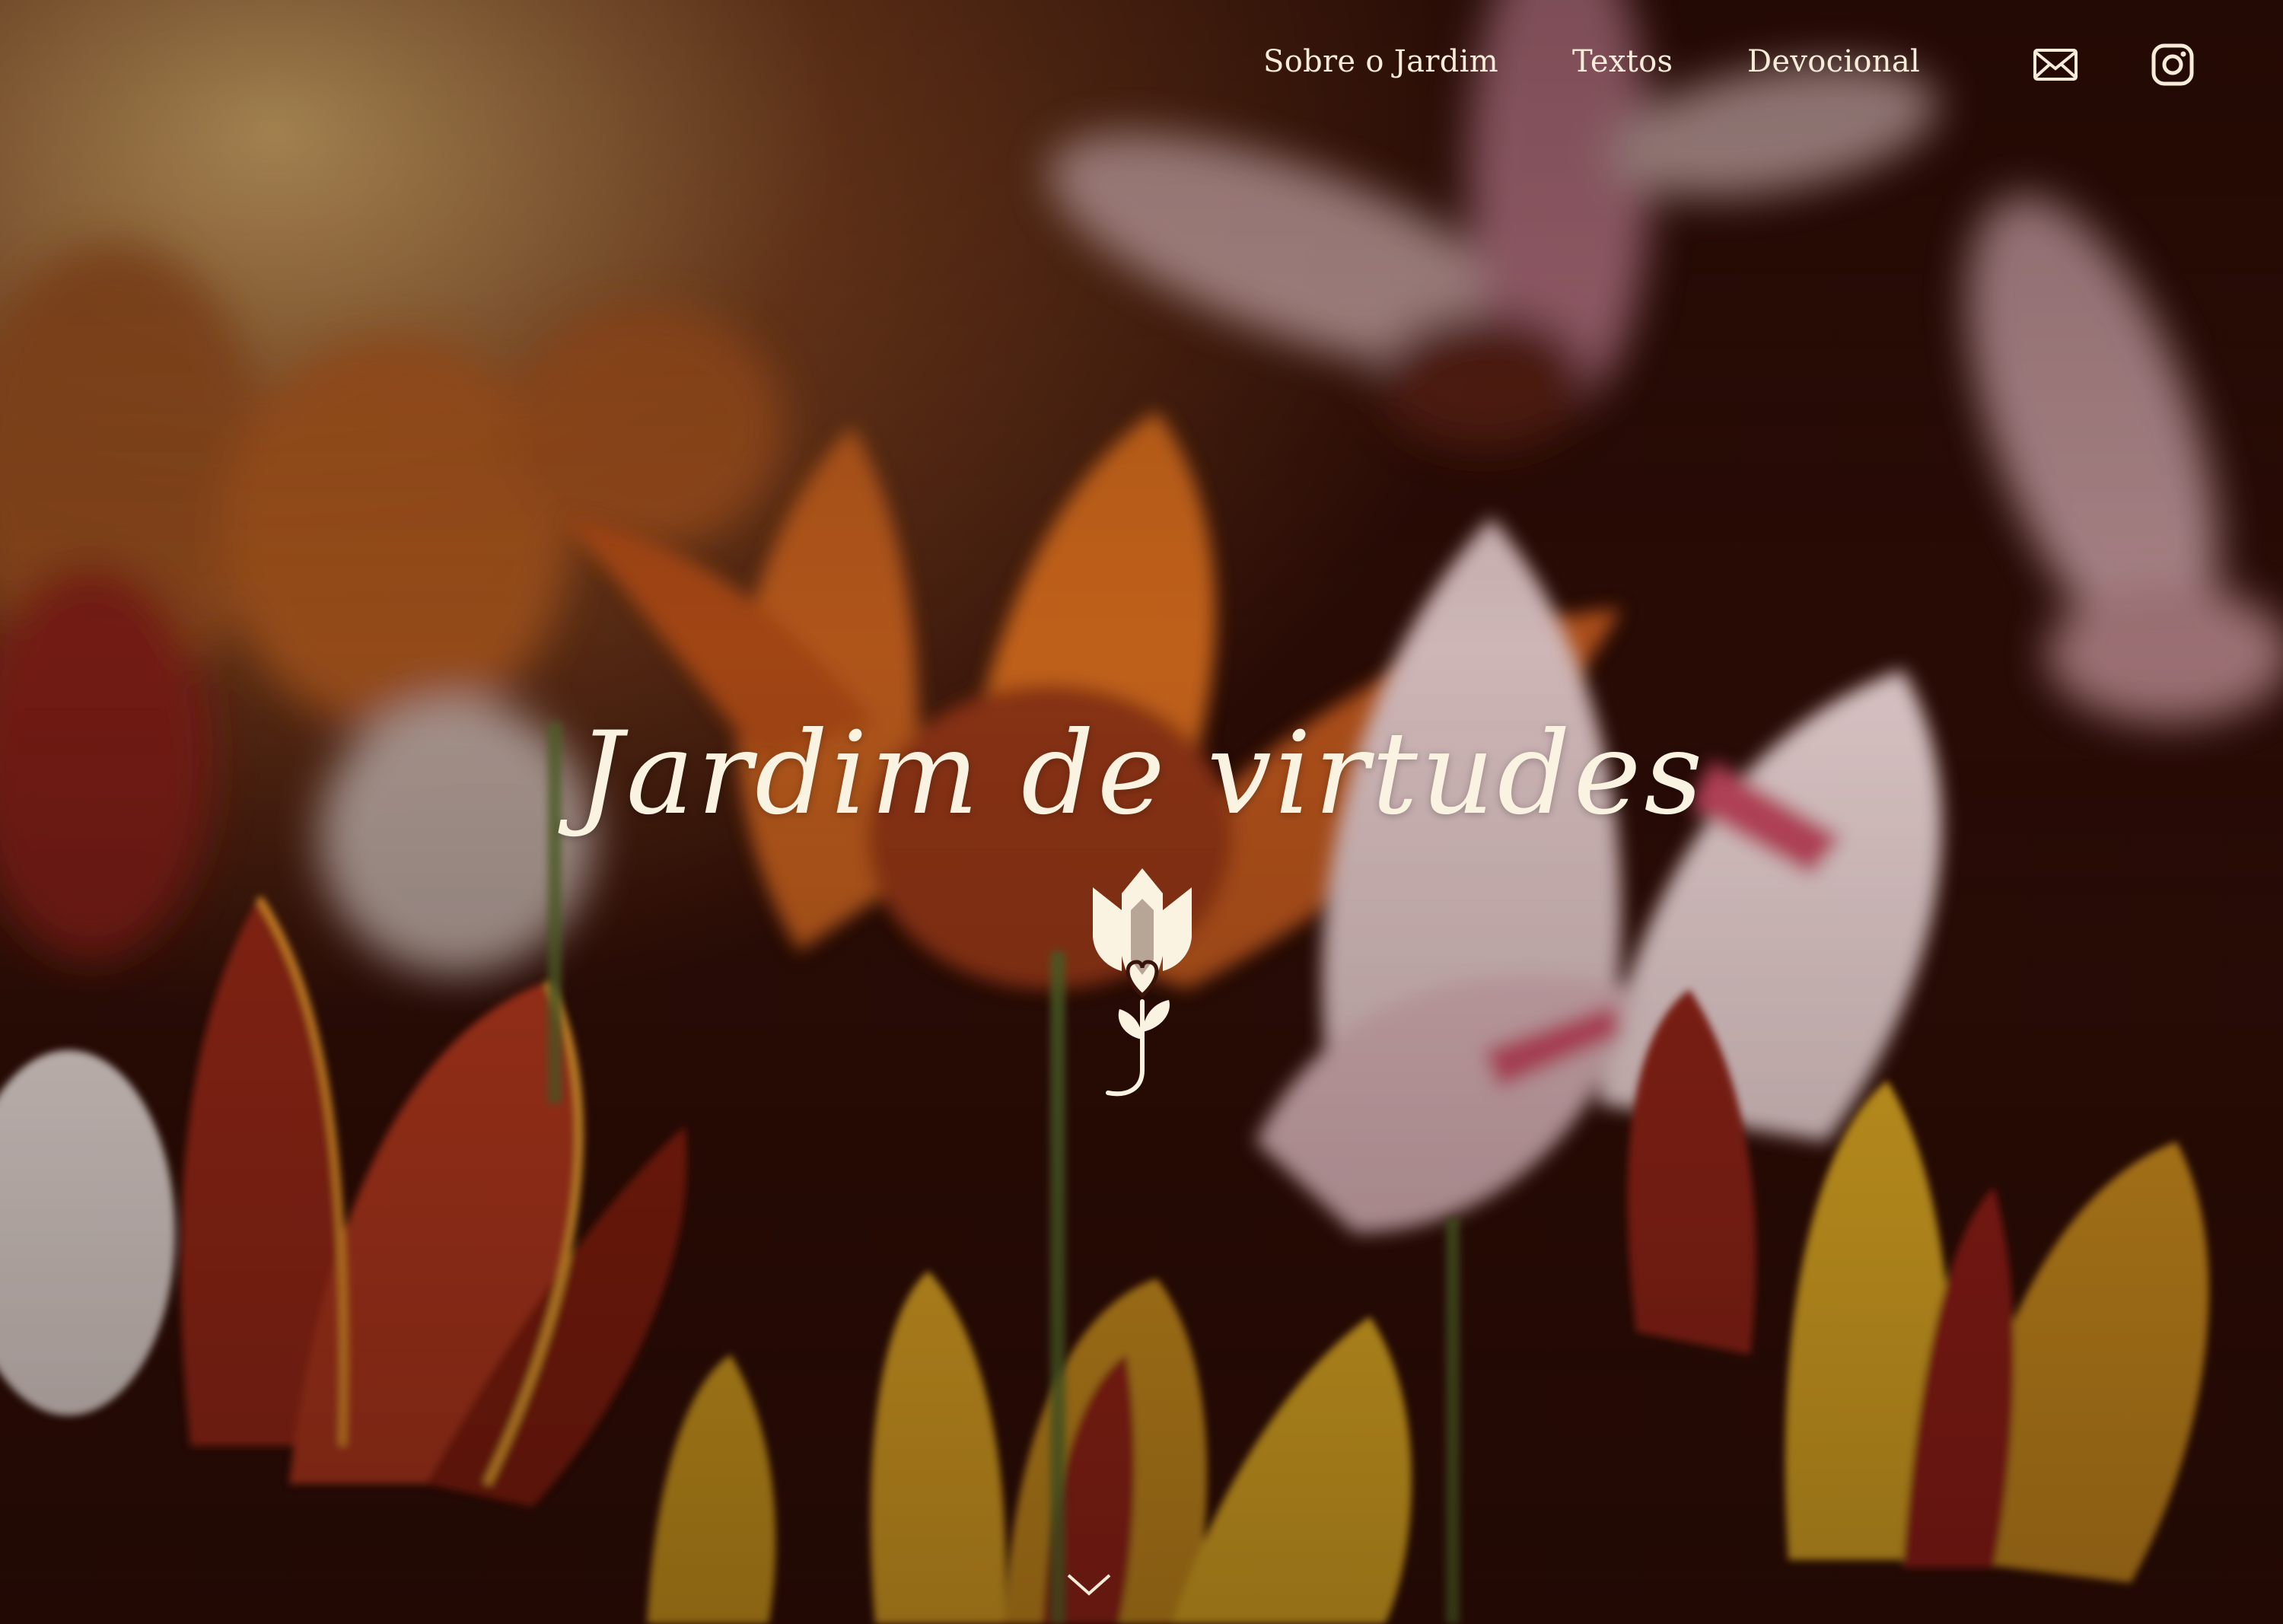  Describe the element at coordinates (1380, 61) in the screenshot. I see `nav-sobre-o-jardim: Sobre o Jardim` at that location.